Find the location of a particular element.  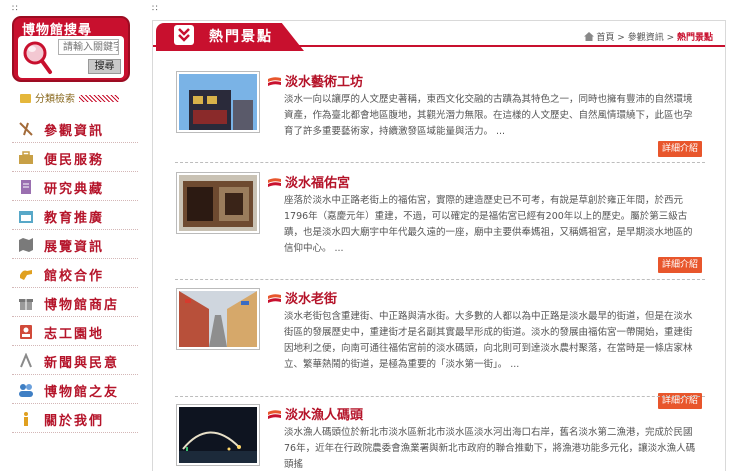

briefcase-icon is located at coordinates (26, 157).